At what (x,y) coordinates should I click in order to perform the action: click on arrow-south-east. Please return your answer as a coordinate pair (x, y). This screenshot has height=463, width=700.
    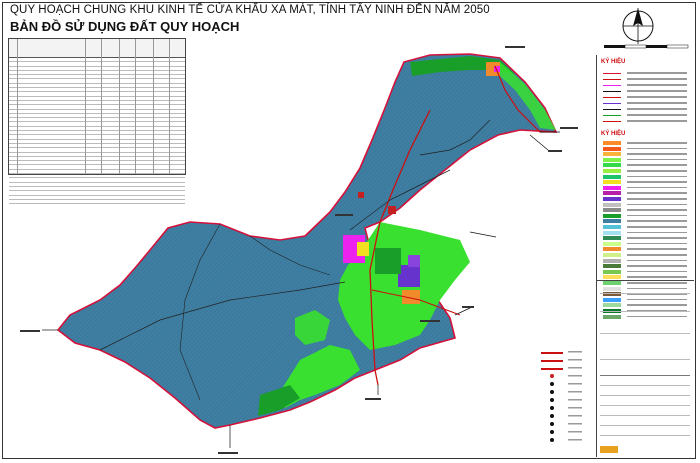
    Looking at the image, I should click on (462, 311).